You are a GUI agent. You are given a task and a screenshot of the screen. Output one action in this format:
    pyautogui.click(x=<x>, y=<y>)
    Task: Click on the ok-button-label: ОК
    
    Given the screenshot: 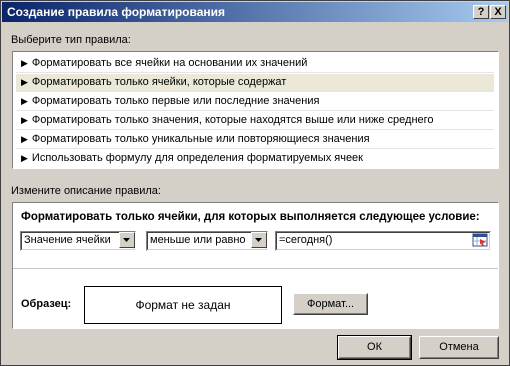 What is the action you would take?
    pyautogui.click(x=374, y=347)
    